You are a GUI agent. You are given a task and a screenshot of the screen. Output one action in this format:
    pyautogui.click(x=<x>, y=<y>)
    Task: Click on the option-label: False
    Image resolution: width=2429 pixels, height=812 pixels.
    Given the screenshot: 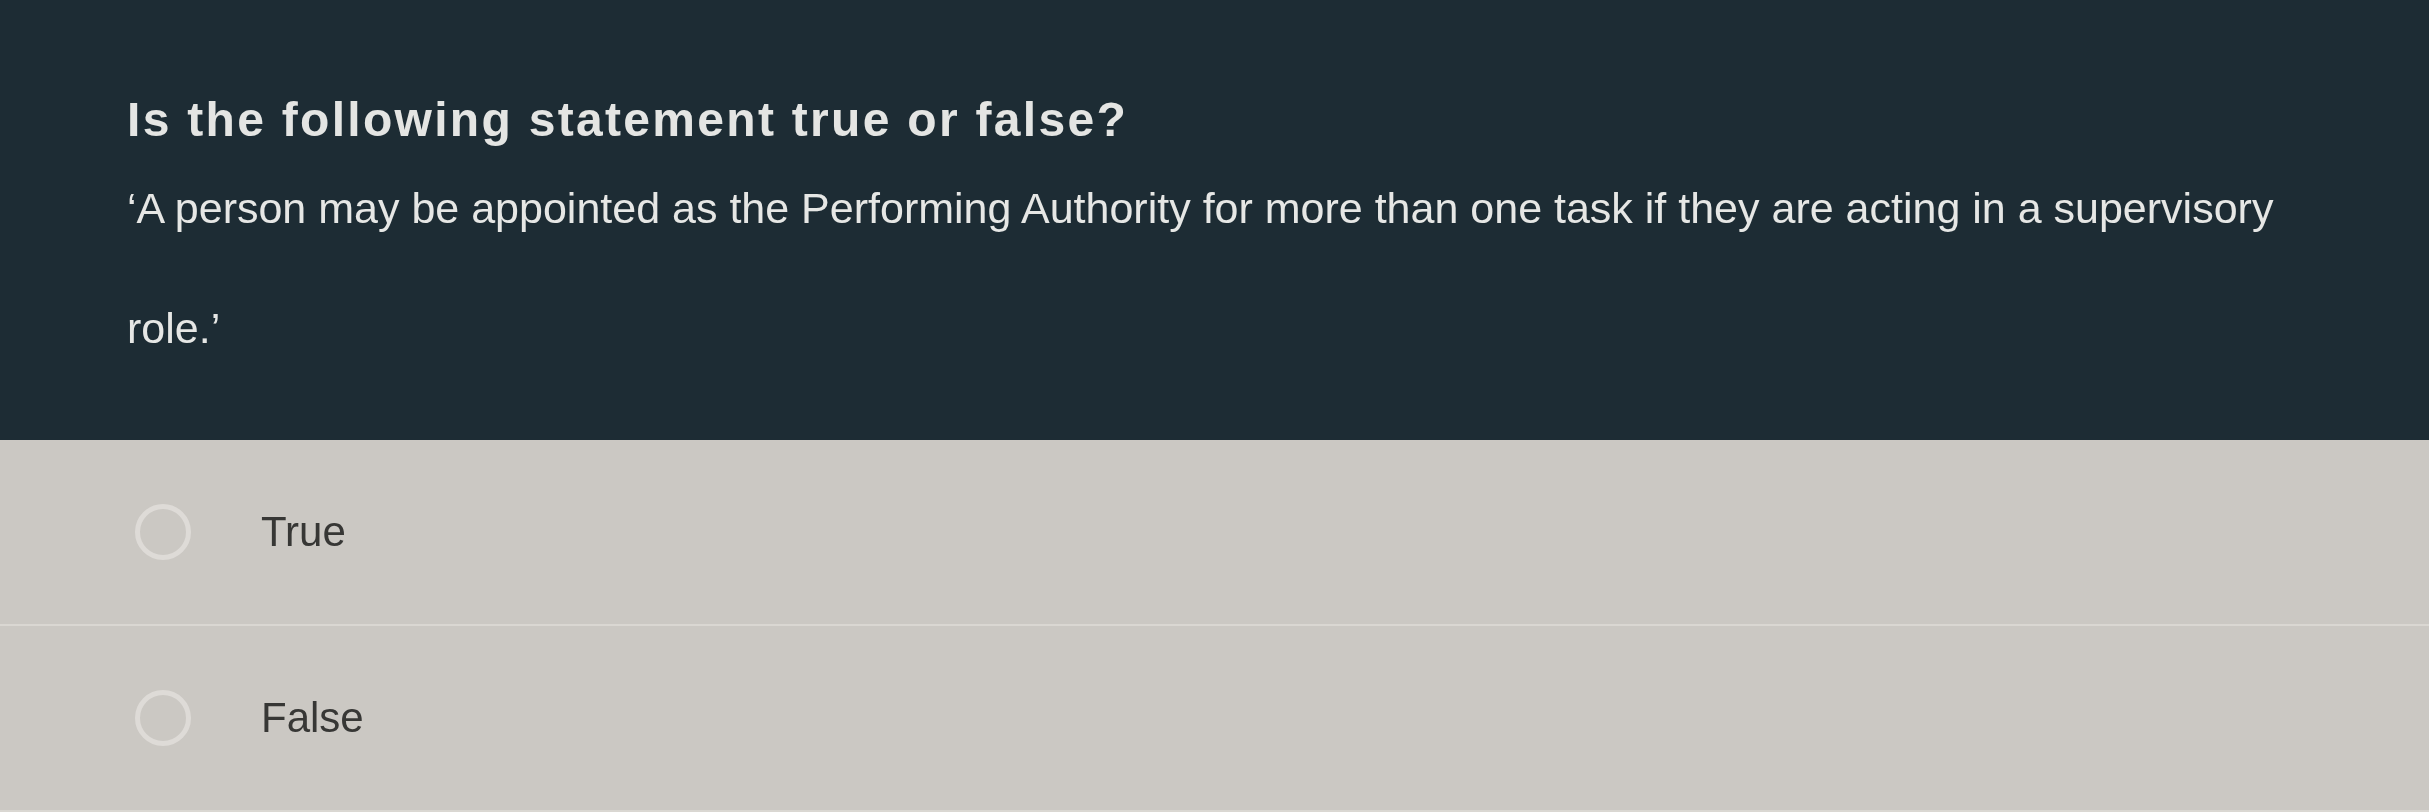 What is the action you would take?
    pyautogui.click(x=312, y=718)
    